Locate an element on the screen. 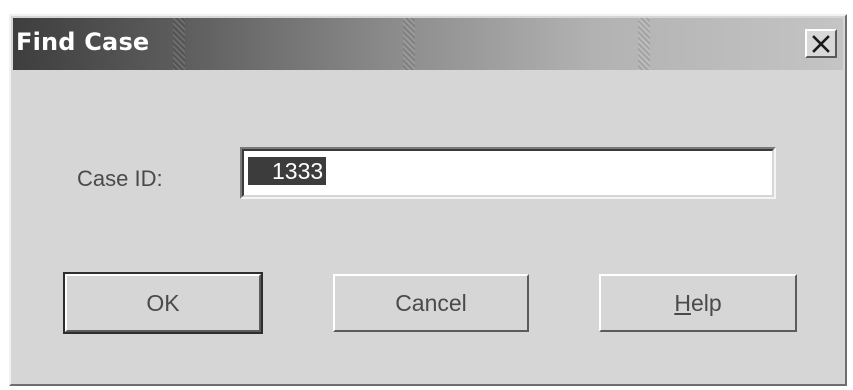 This screenshot has height=390, width=853. help-button: Help is located at coordinates (698, 303).